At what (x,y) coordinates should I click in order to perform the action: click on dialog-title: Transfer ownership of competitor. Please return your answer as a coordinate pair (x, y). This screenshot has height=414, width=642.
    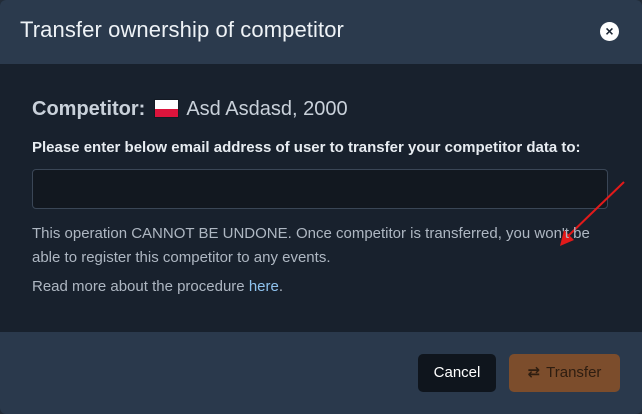
    Looking at the image, I should click on (182, 29).